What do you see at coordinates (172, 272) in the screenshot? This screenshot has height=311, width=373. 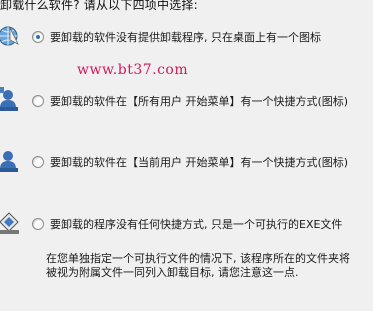 I see `note-line-2: 被视为附属文件一同列入卸载目标, 请您注意这一点.` at bounding box center [172, 272].